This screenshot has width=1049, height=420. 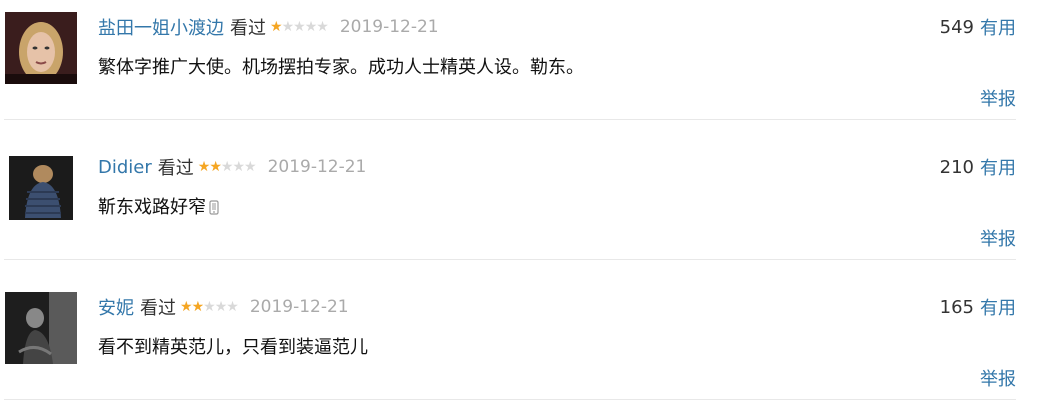 What do you see at coordinates (214, 209) in the screenshot?
I see `mobile-phone-icon` at bounding box center [214, 209].